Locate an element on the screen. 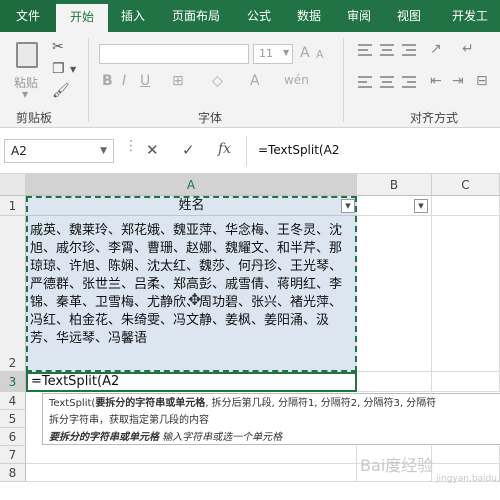 The width and height of the screenshot is (500, 500). formula-divider is located at coordinates (246, 151).